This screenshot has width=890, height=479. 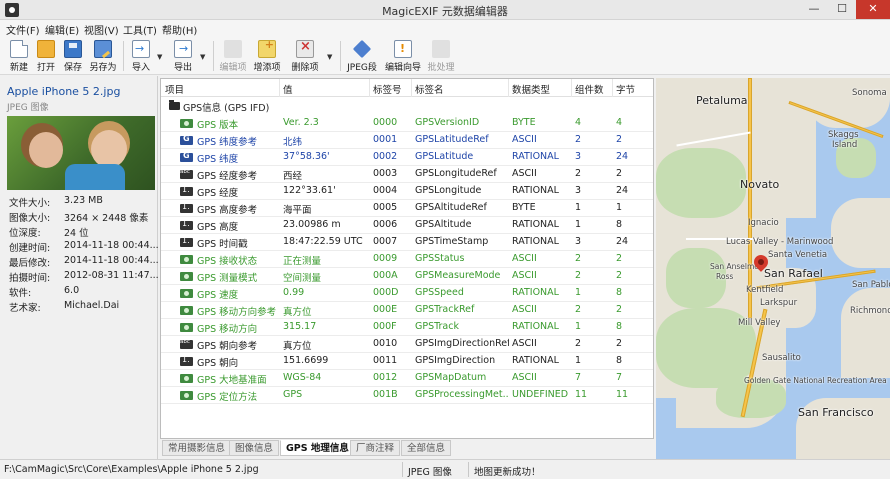 What do you see at coordinates (407, 344) in the screenshot?
I see `table-row: GPS 朝向参考真方位0010GPSImgDirectionRefASCII22` at bounding box center [407, 344].